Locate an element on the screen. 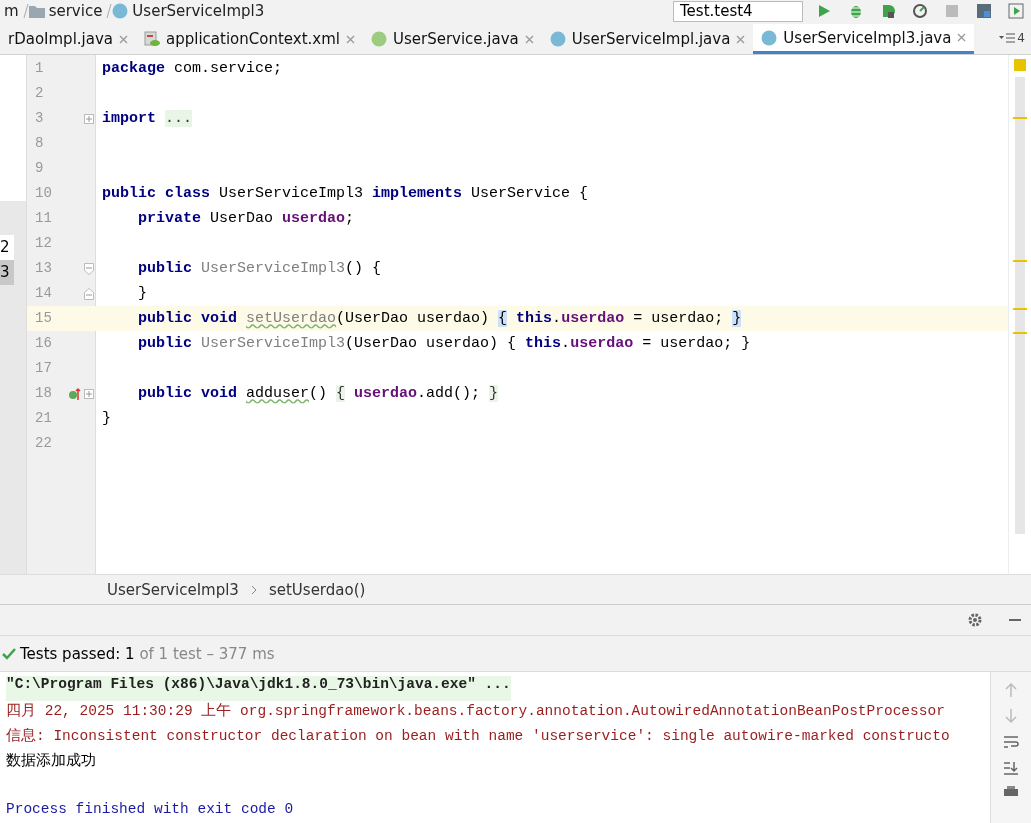 This screenshot has height=823, width=1031. run-window-icon is located at coordinates (1016, 11).